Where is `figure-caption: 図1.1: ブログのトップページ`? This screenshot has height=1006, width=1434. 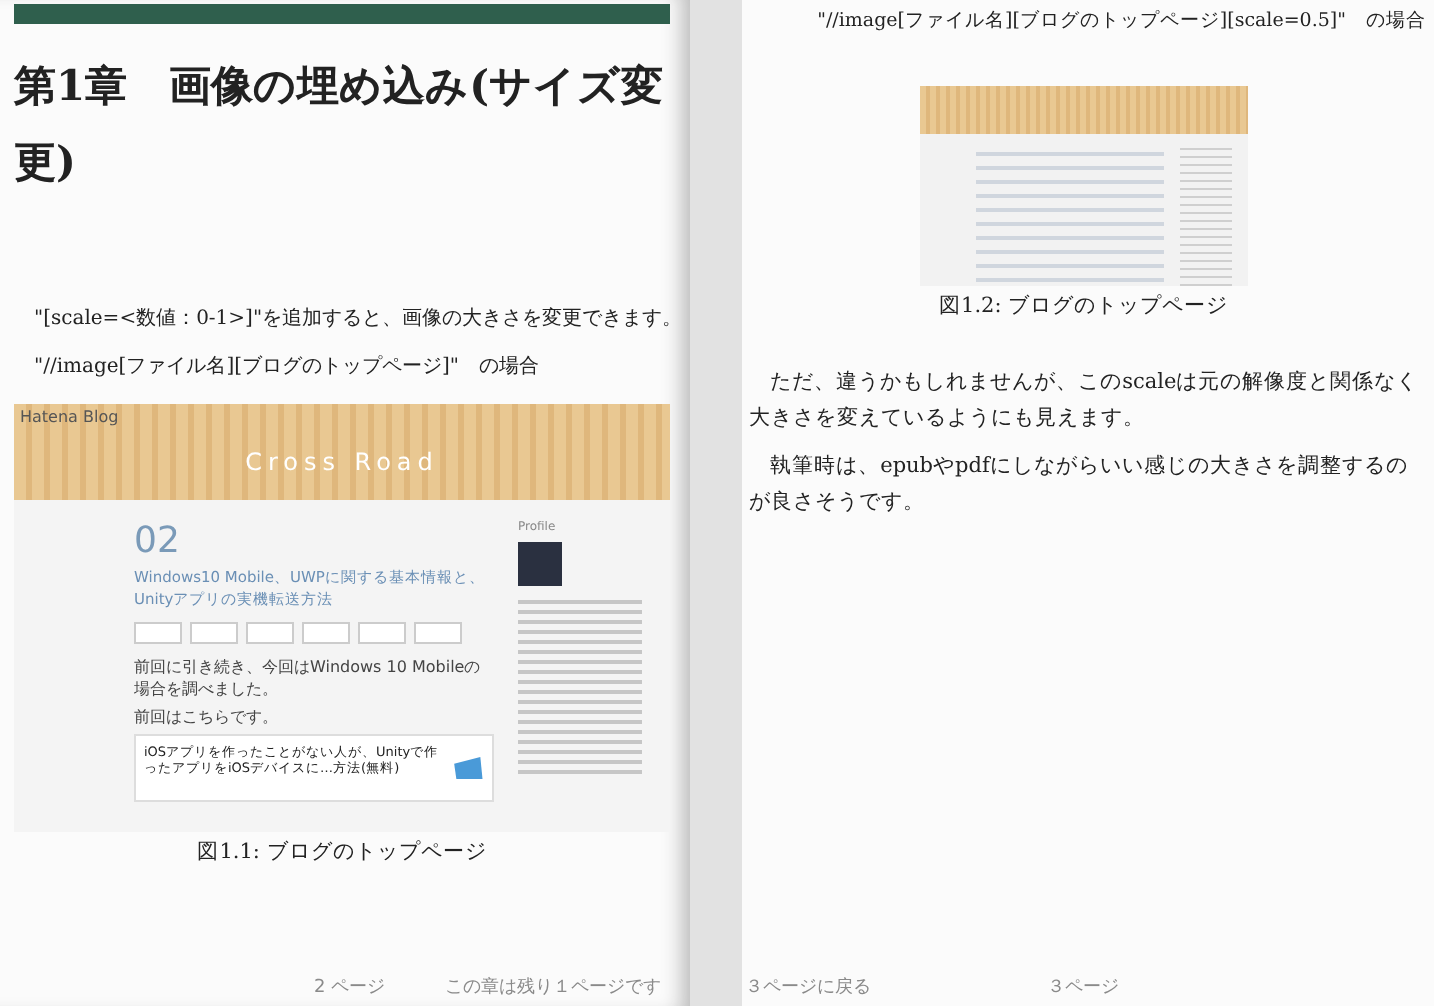 figure-caption: 図1.1: ブログのトップページ is located at coordinates (342, 852).